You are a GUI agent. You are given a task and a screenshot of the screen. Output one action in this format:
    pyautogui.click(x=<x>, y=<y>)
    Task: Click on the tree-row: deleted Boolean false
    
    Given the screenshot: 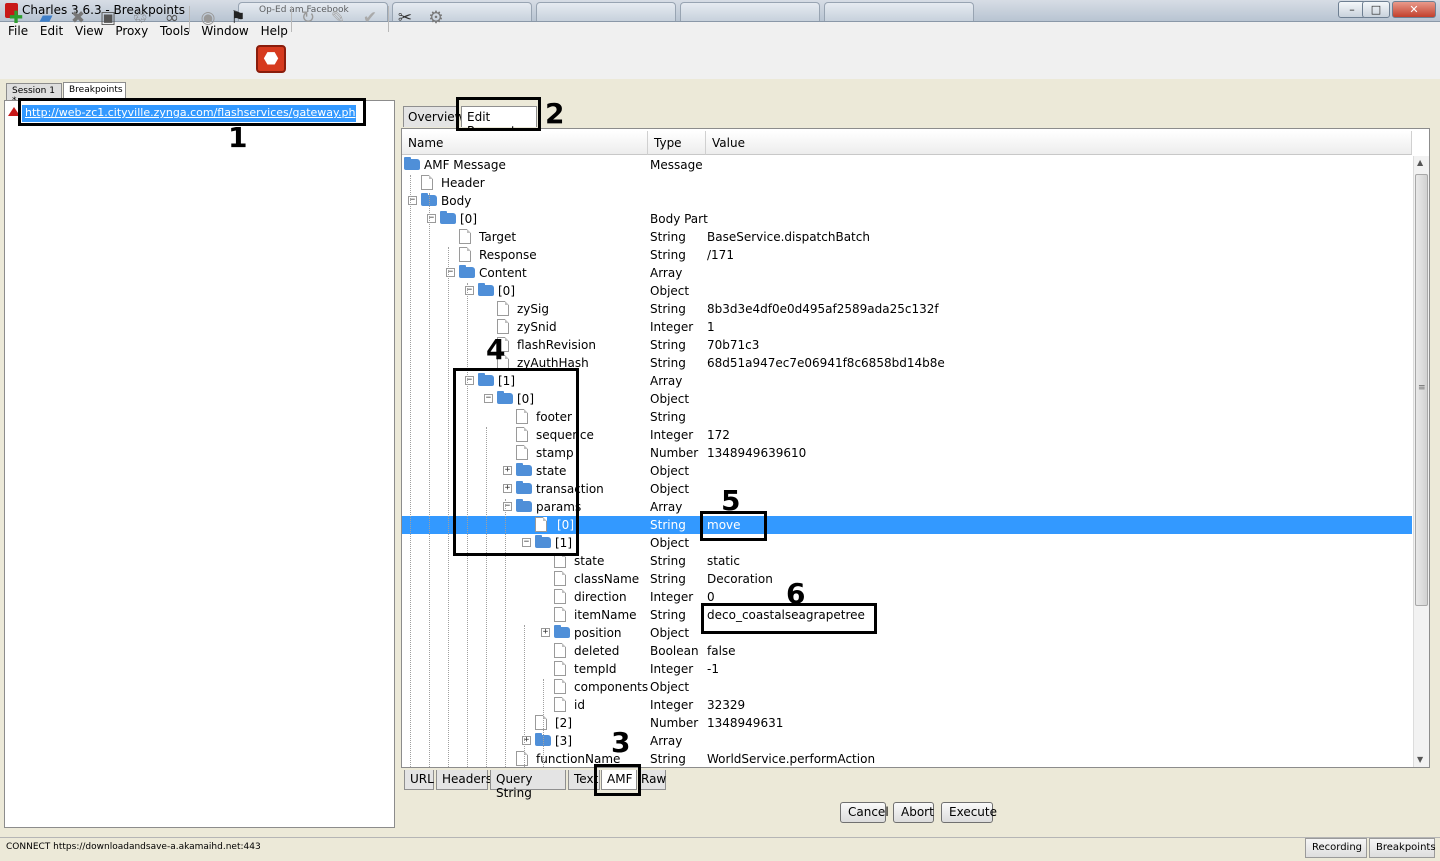 What is the action you would take?
    pyautogui.click(x=907, y=651)
    